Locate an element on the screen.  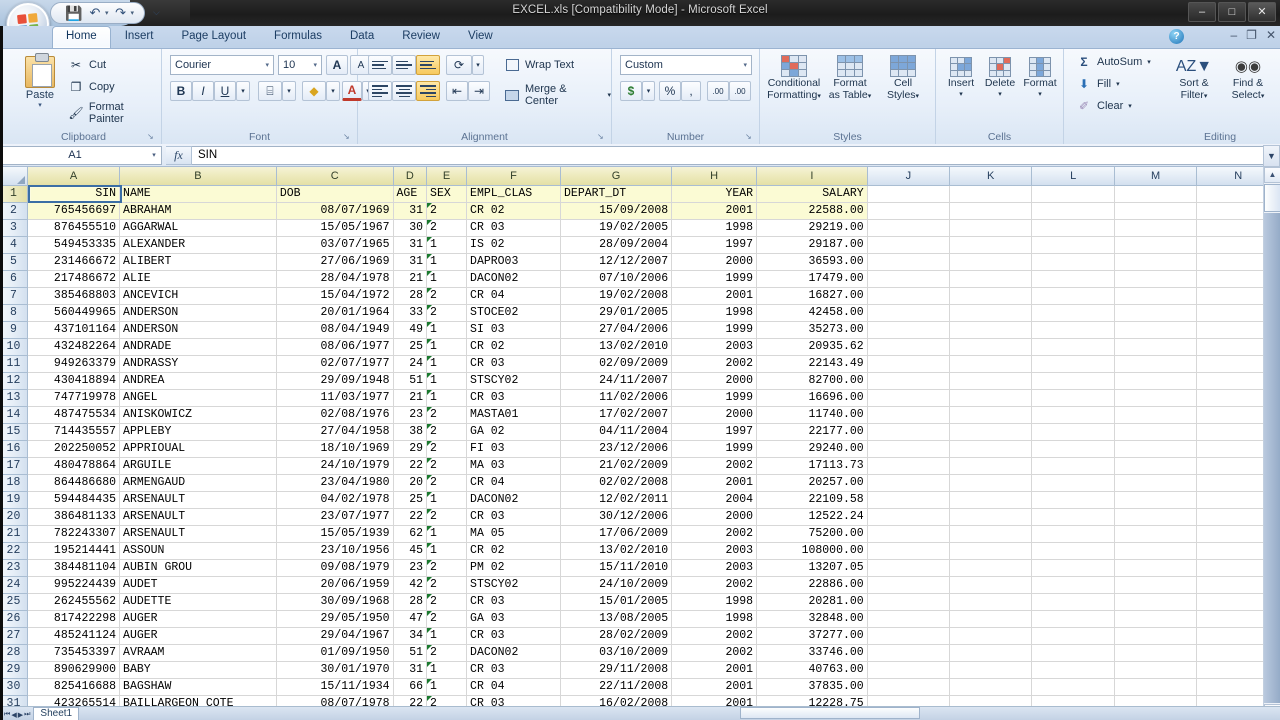
cell-age-7: 28 is located at coordinates (410, 296).